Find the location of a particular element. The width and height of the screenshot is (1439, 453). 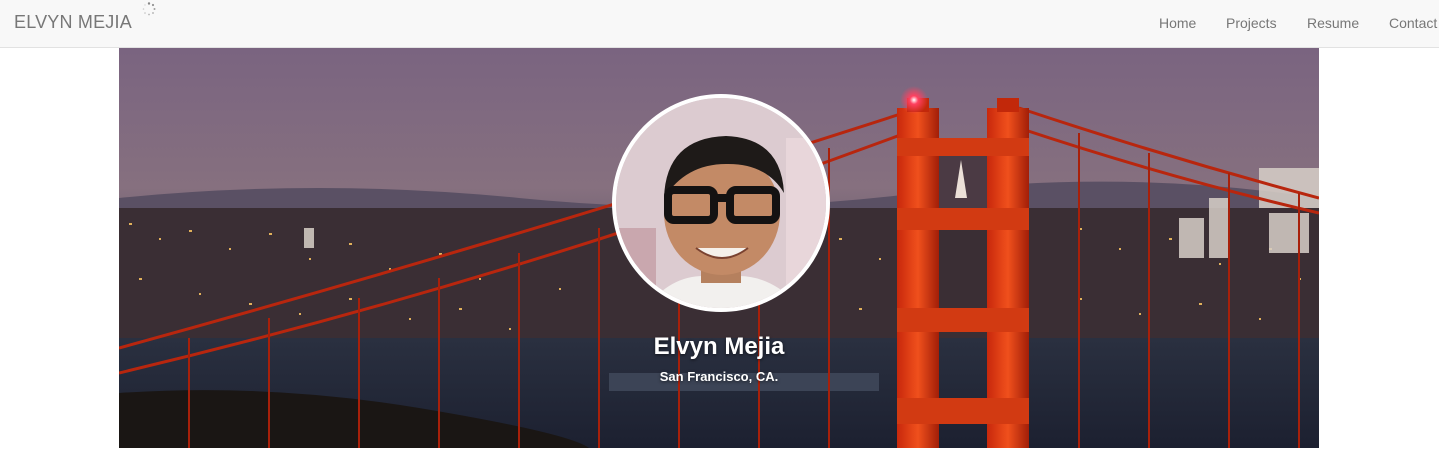

profile-photo is located at coordinates (721, 203).